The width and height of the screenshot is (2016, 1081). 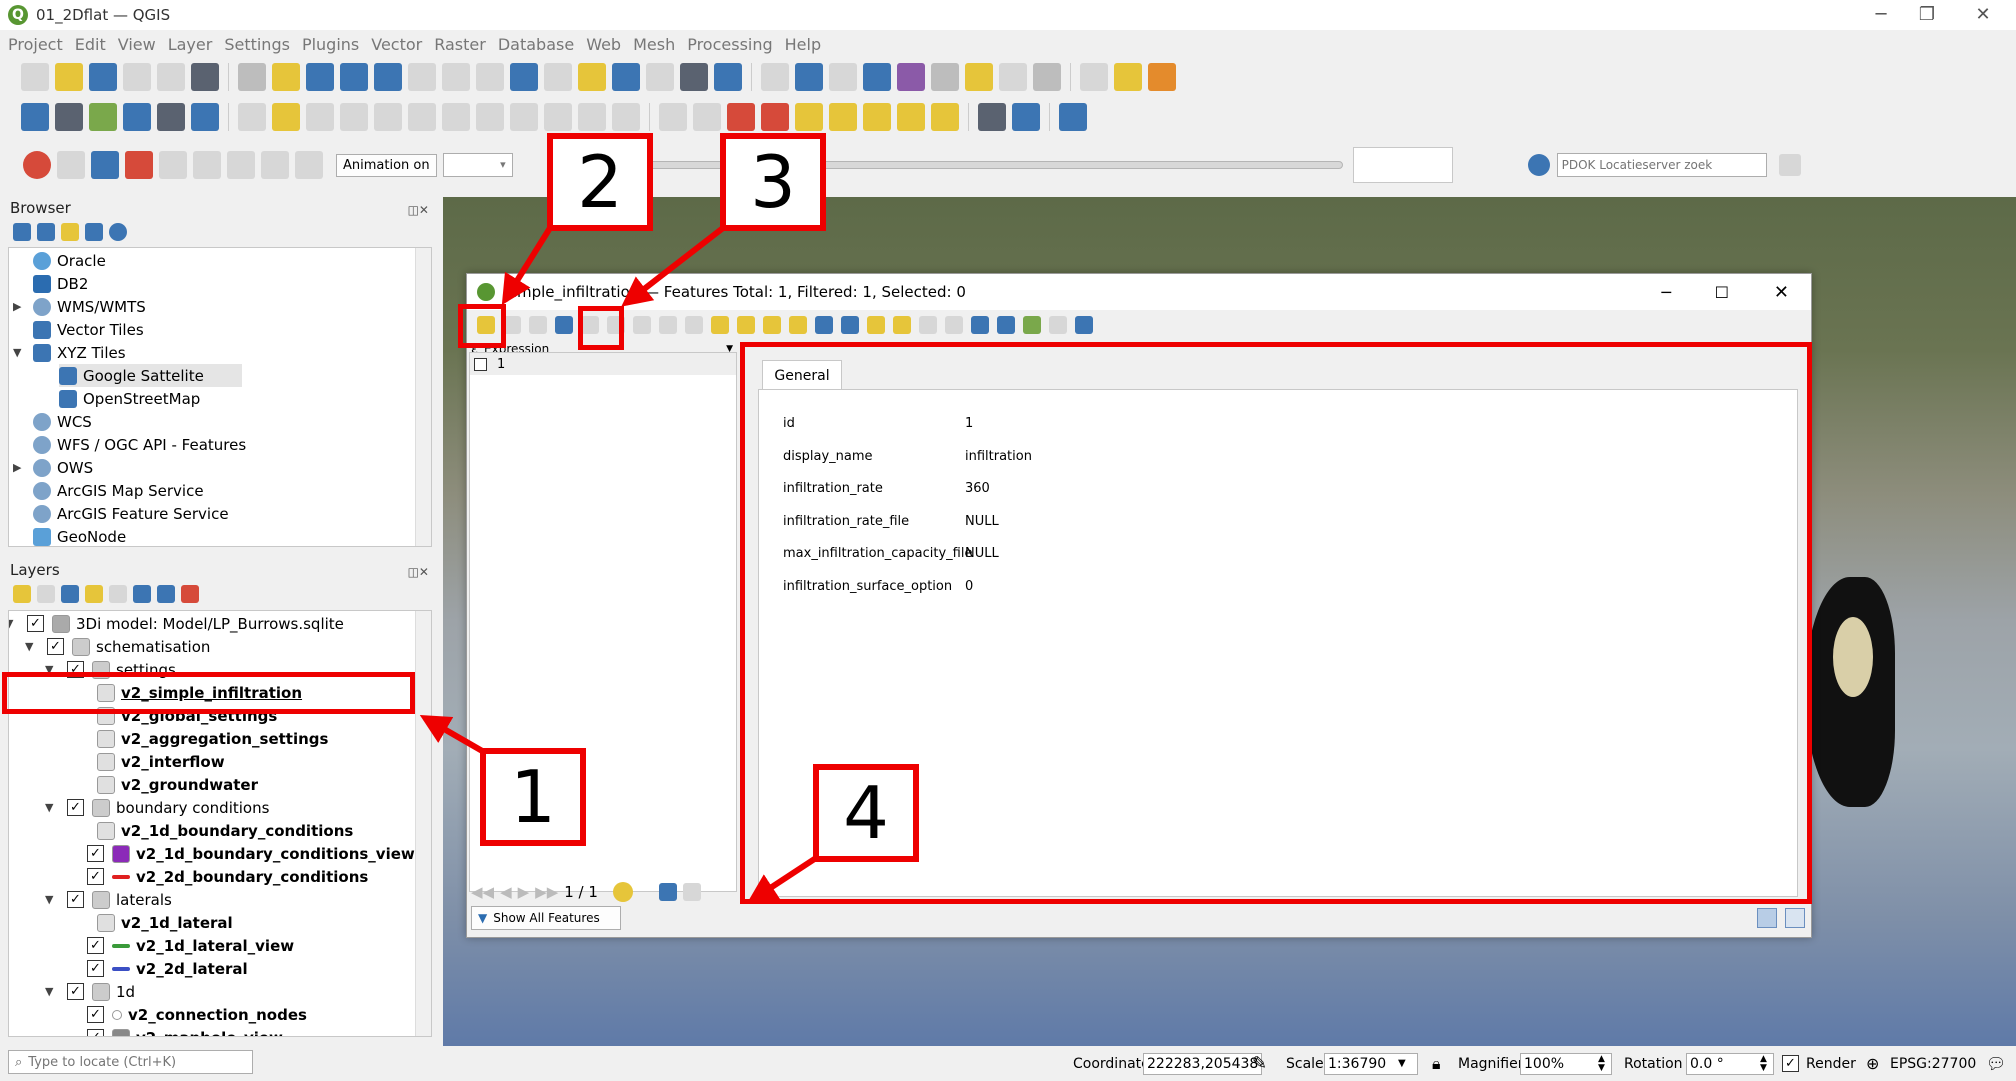 What do you see at coordinates (667, 892) in the screenshot?
I see `pan-to-feature-icon` at bounding box center [667, 892].